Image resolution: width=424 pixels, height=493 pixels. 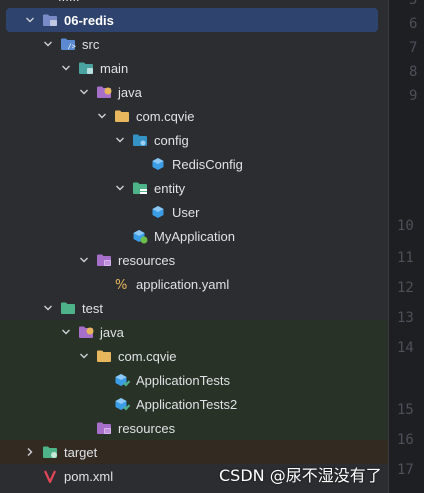 What do you see at coordinates (92, 308) in the screenshot?
I see `tree-item-label: test` at bounding box center [92, 308].